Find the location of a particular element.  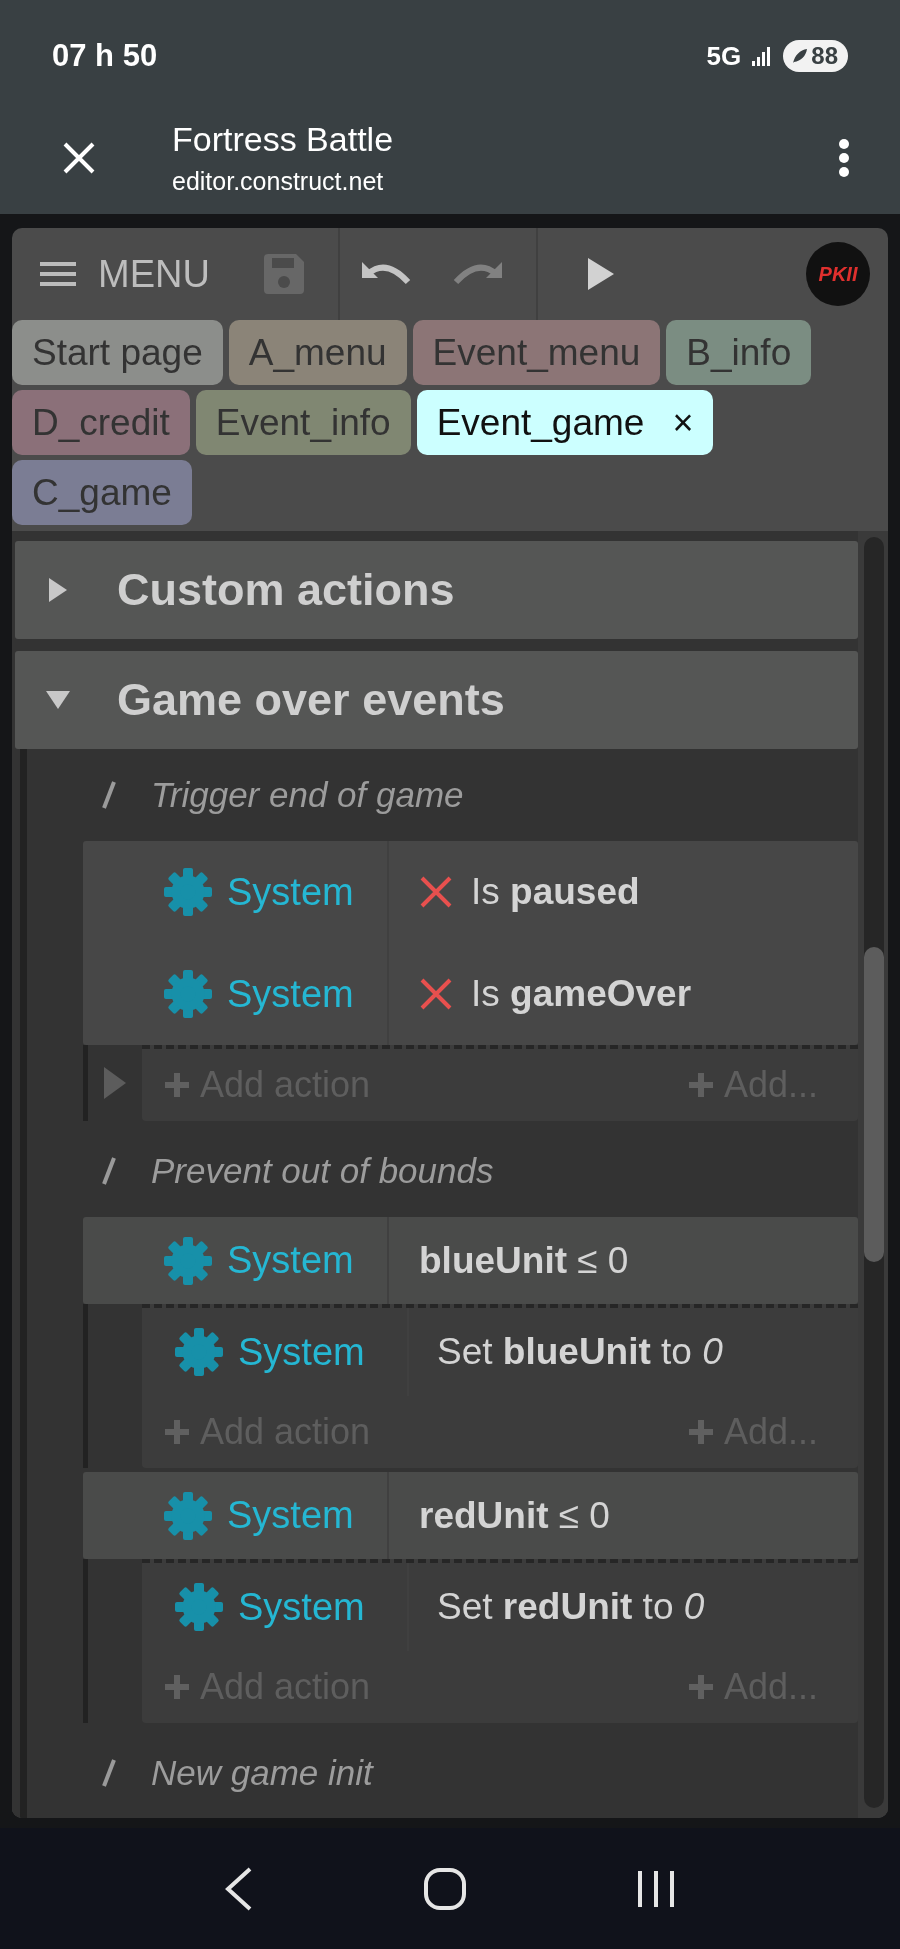

menu-button: MENU is located at coordinates (125, 274).